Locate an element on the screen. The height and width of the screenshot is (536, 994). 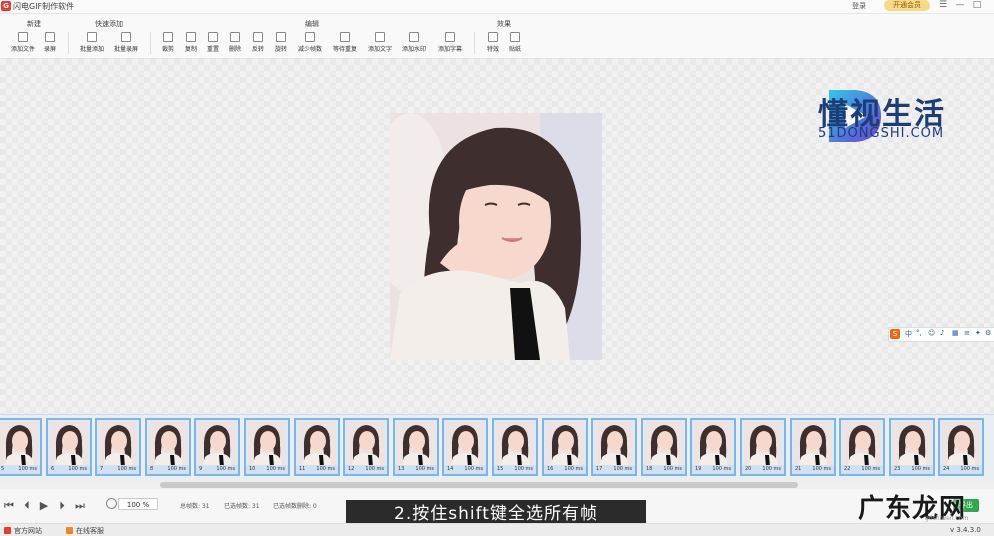
ime-toolbar: S 中 °, ☺ ♪ ▦ ≡ ✦ ⚙ is located at coordinates (941, 334).